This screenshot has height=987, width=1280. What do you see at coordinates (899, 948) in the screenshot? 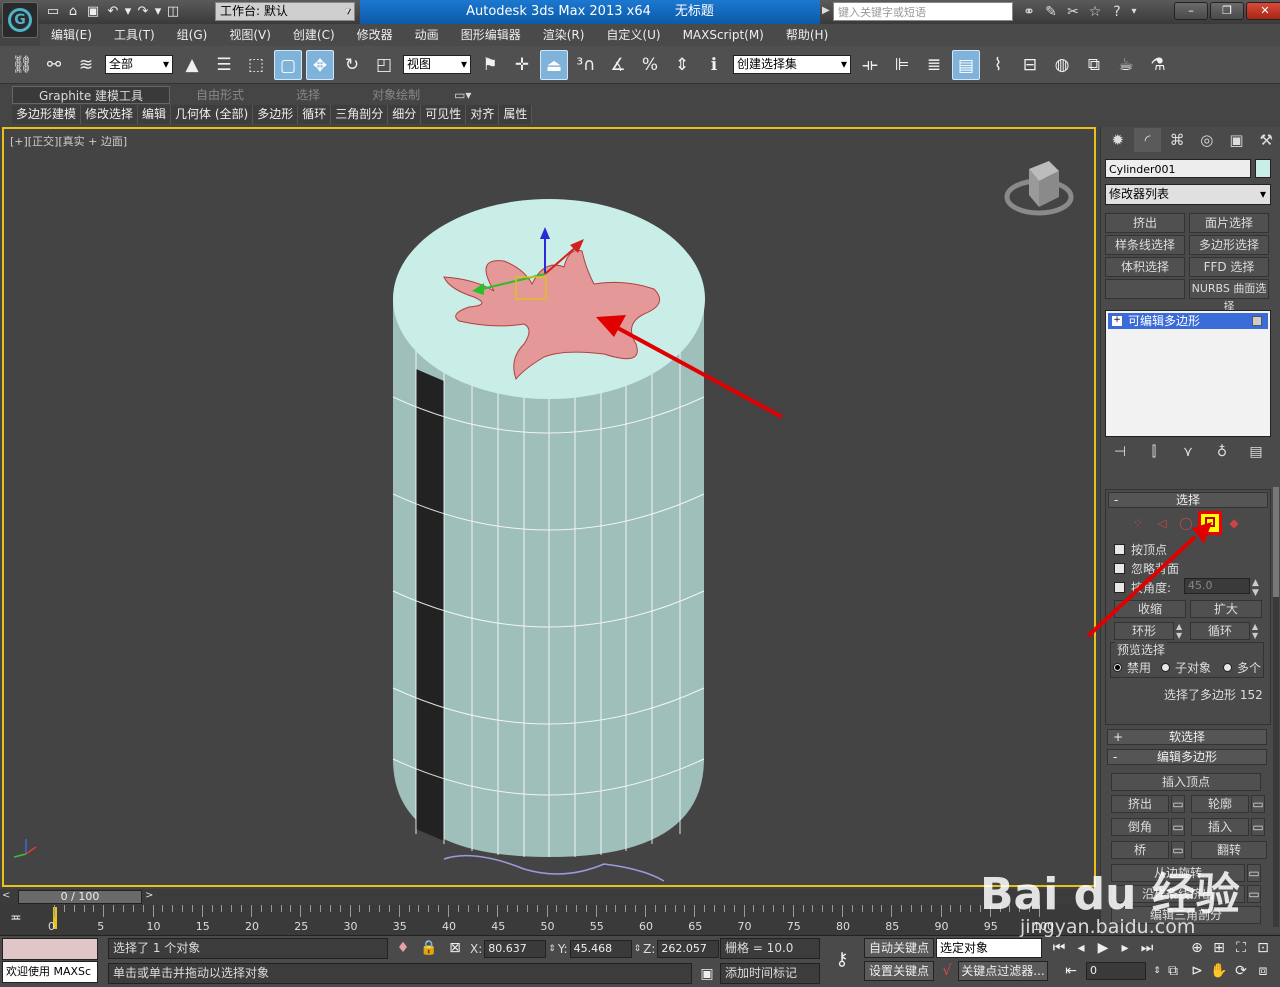
I see `auto-key-button: 自动关键点` at bounding box center [899, 948].